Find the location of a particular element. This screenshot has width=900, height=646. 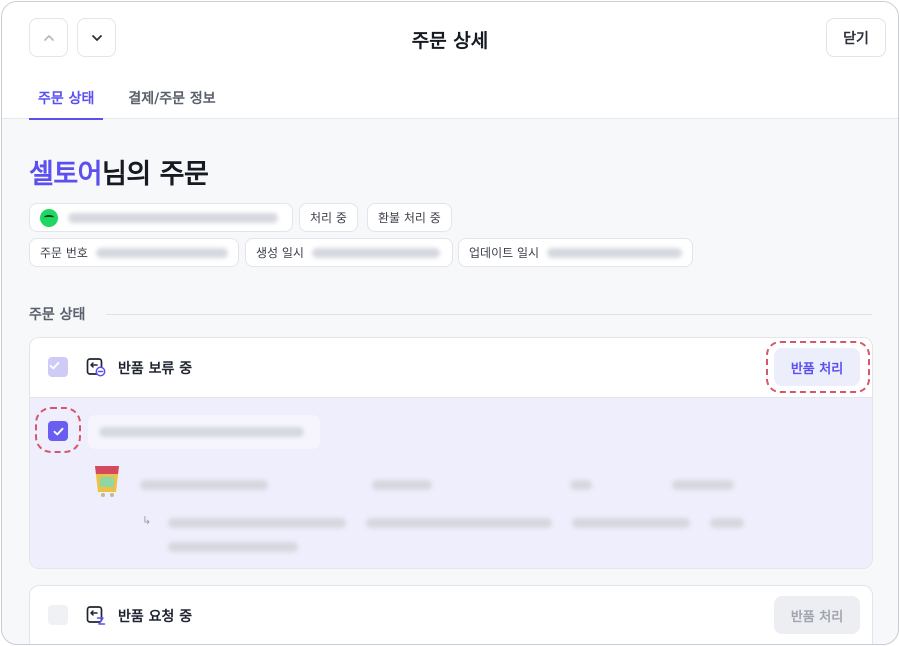

status-badge-processing: 처리 중 is located at coordinates (328, 217).